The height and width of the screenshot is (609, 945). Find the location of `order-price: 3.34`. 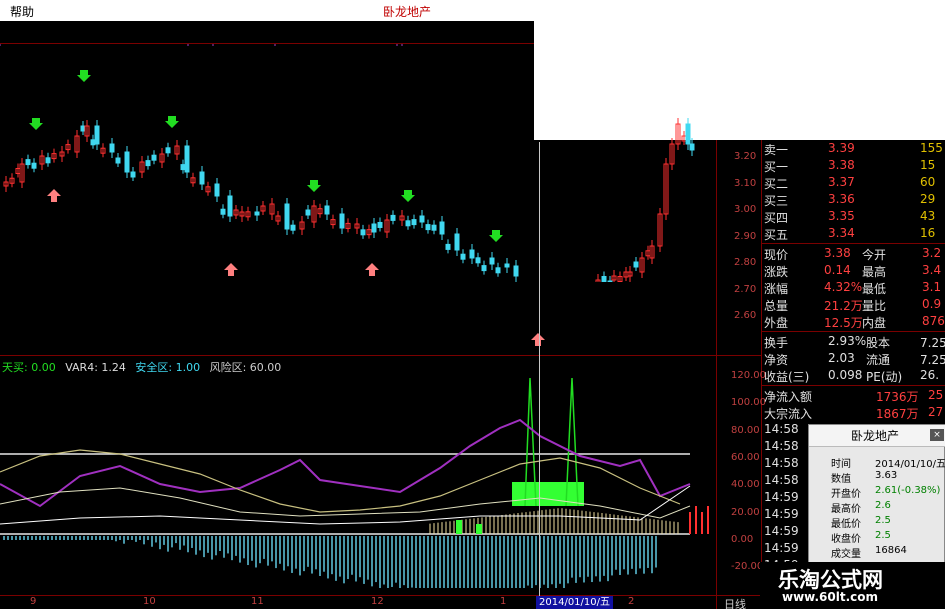

order-price: 3.34 is located at coordinates (841, 233).